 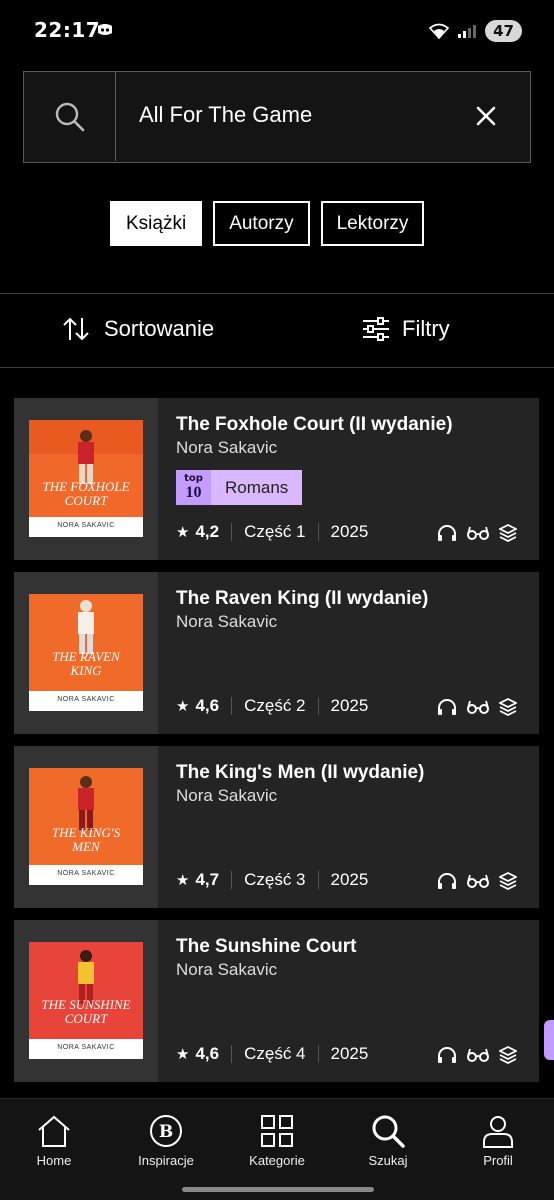 I want to click on close-icon, so click(x=486, y=116).